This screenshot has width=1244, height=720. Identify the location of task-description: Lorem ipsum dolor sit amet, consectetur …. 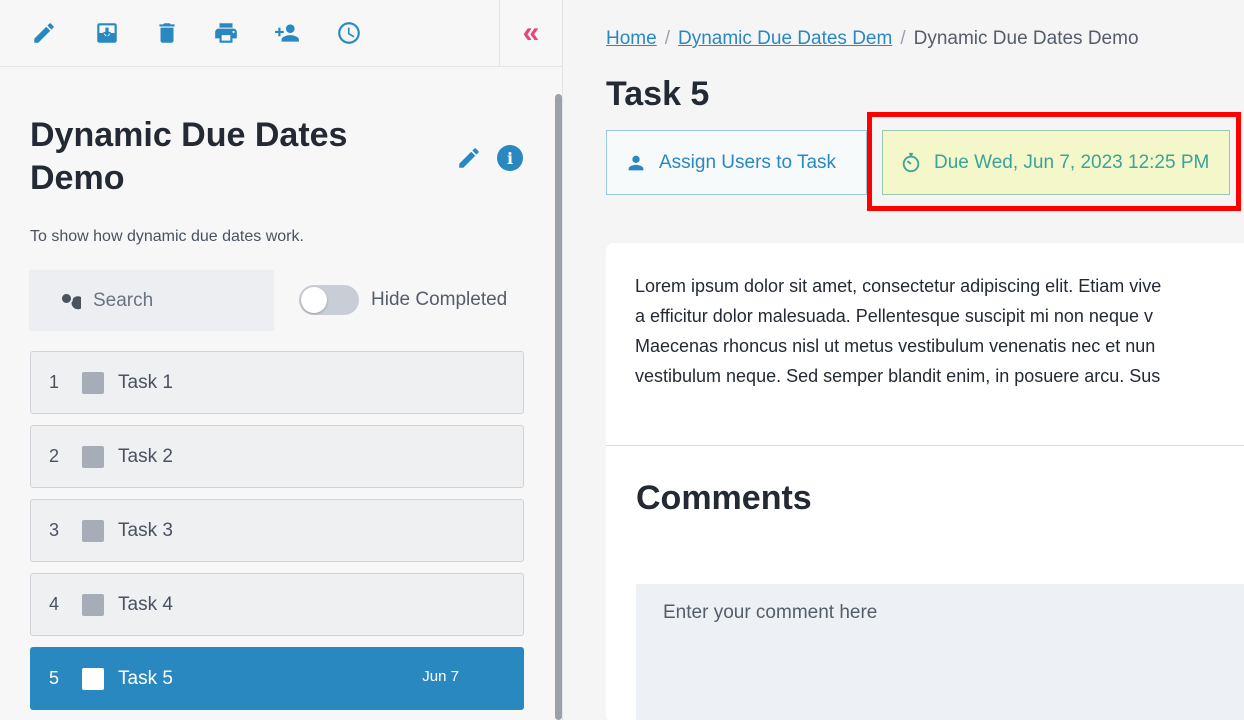
(939, 331).